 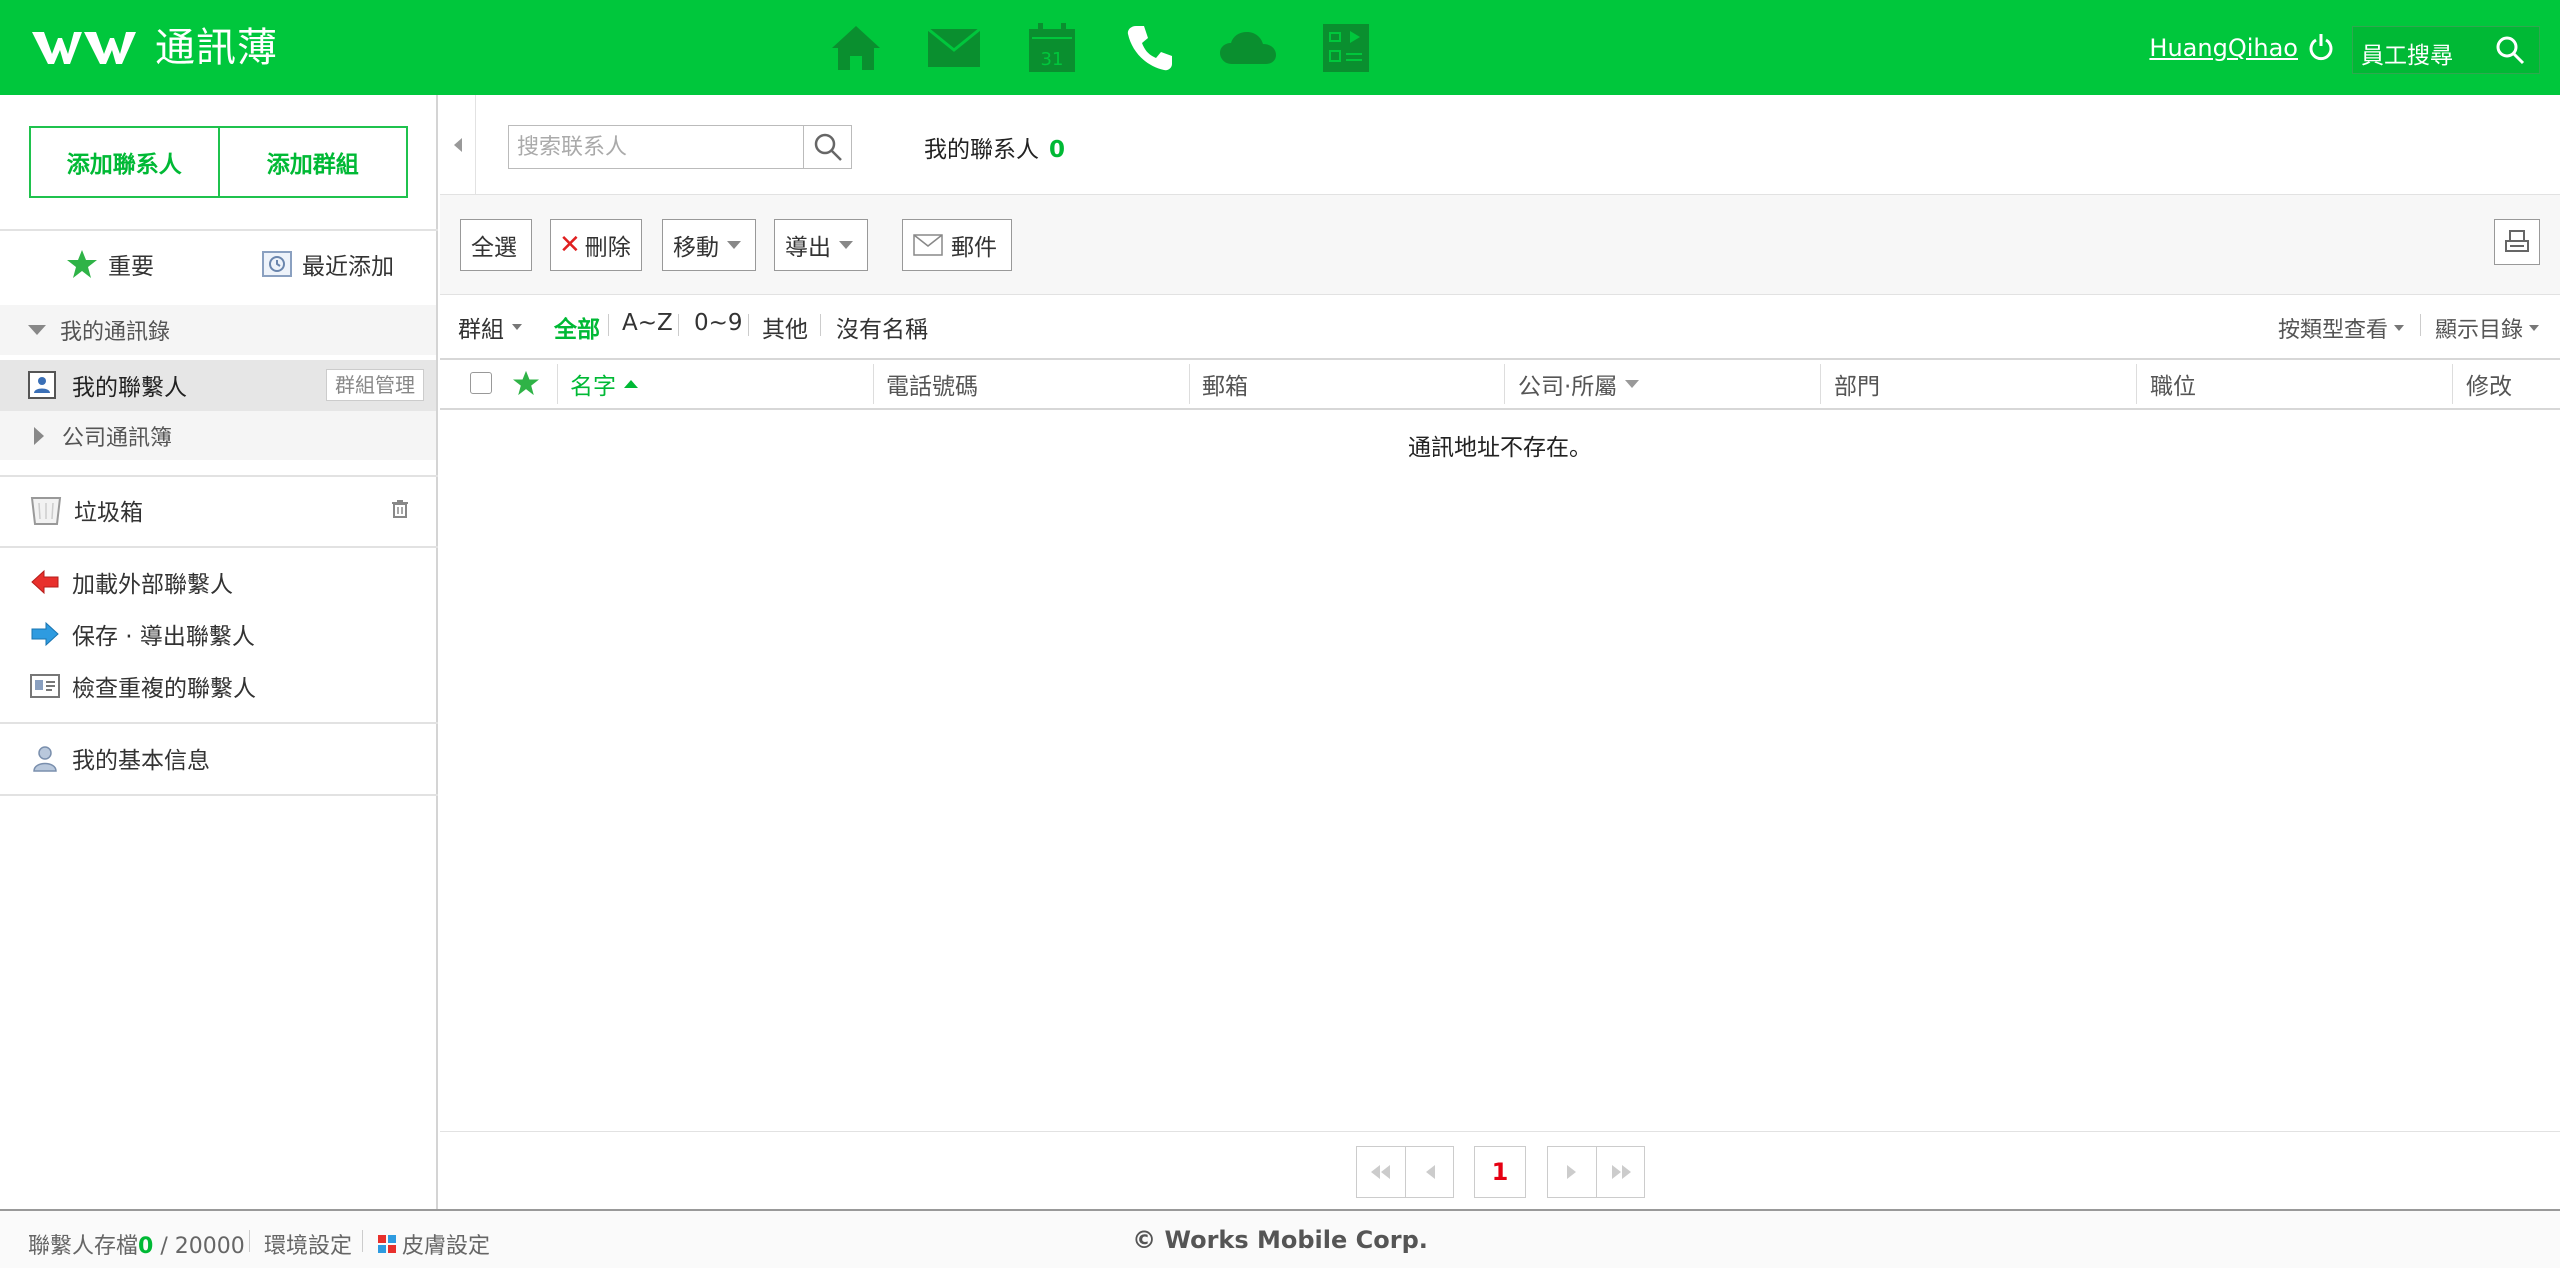 What do you see at coordinates (570, 245) in the screenshot?
I see `close-icon: ✕` at bounding box center [570, 245].